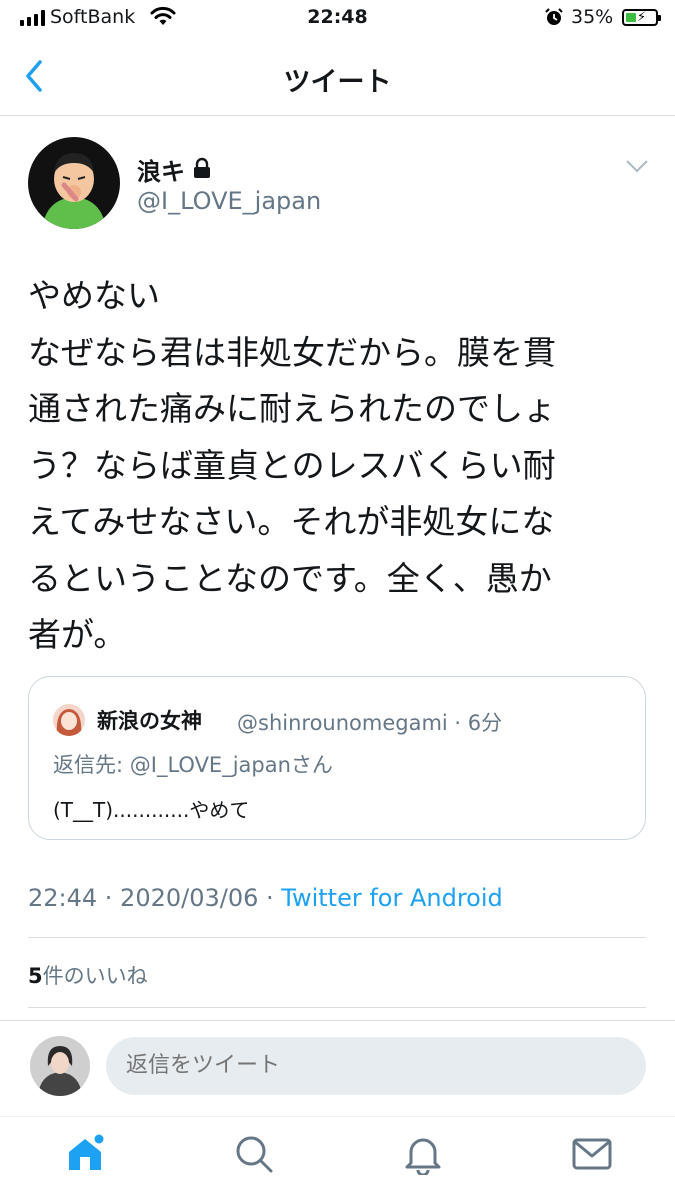 The width and height of the screenshot is (675, 1200). Describe the element at coordinates (631, 17) in the screenshot. I see `battery-fill` at that location.